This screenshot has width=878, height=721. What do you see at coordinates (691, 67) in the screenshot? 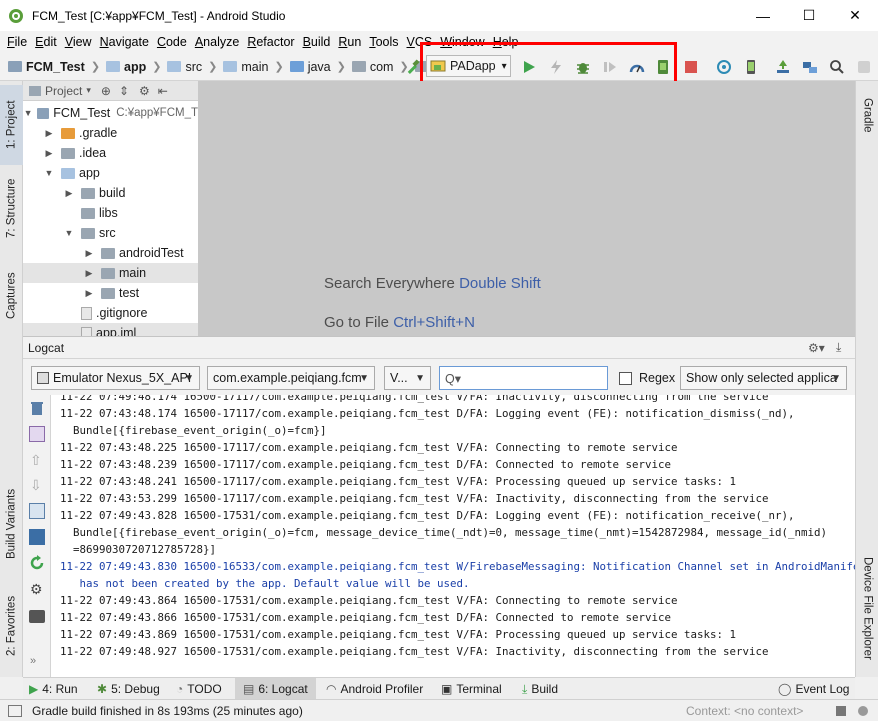
I see `stop-icon` at bounding box center [691, 67].